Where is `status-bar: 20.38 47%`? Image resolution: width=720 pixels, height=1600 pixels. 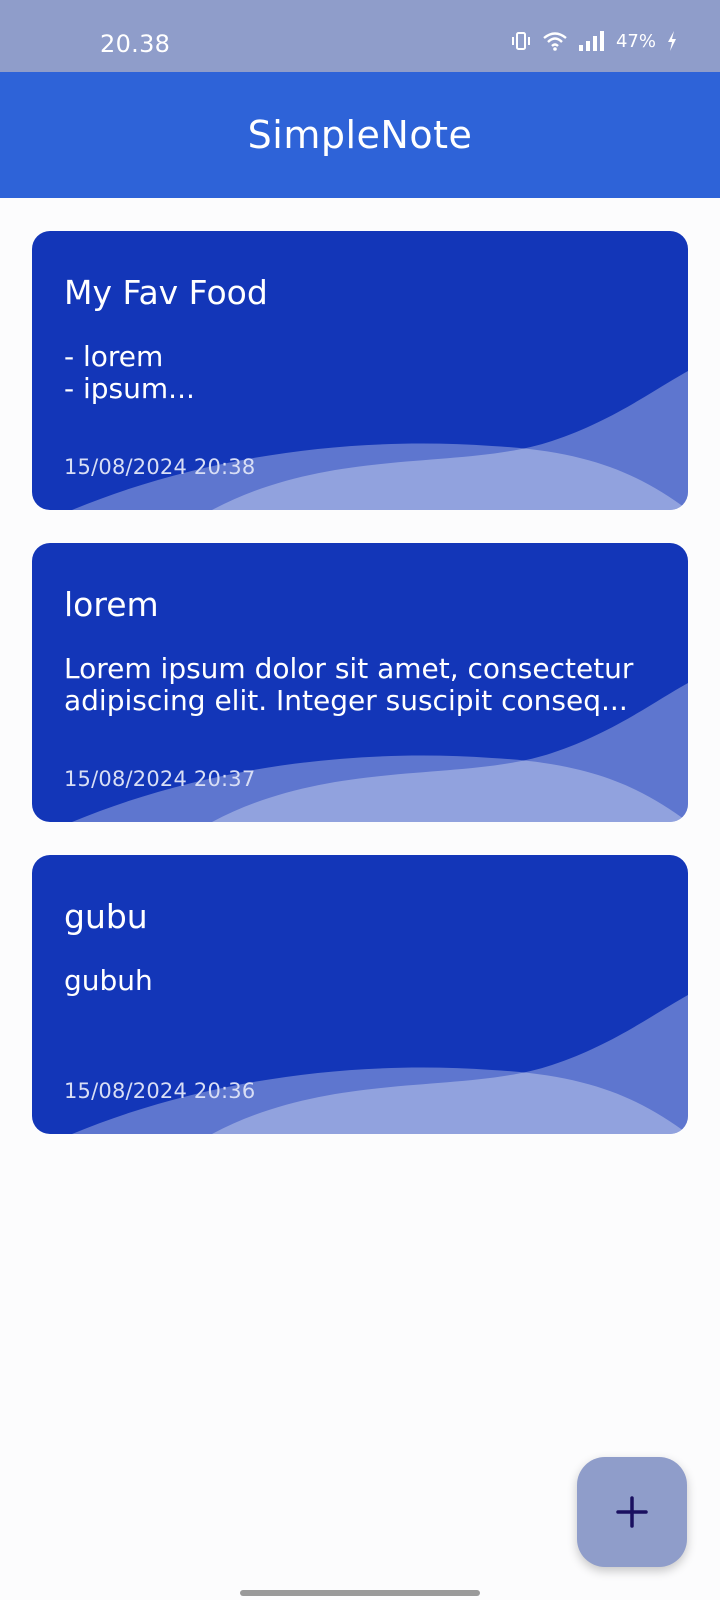
status-bar: 20.38 47% is located at coordinates (360, 36).